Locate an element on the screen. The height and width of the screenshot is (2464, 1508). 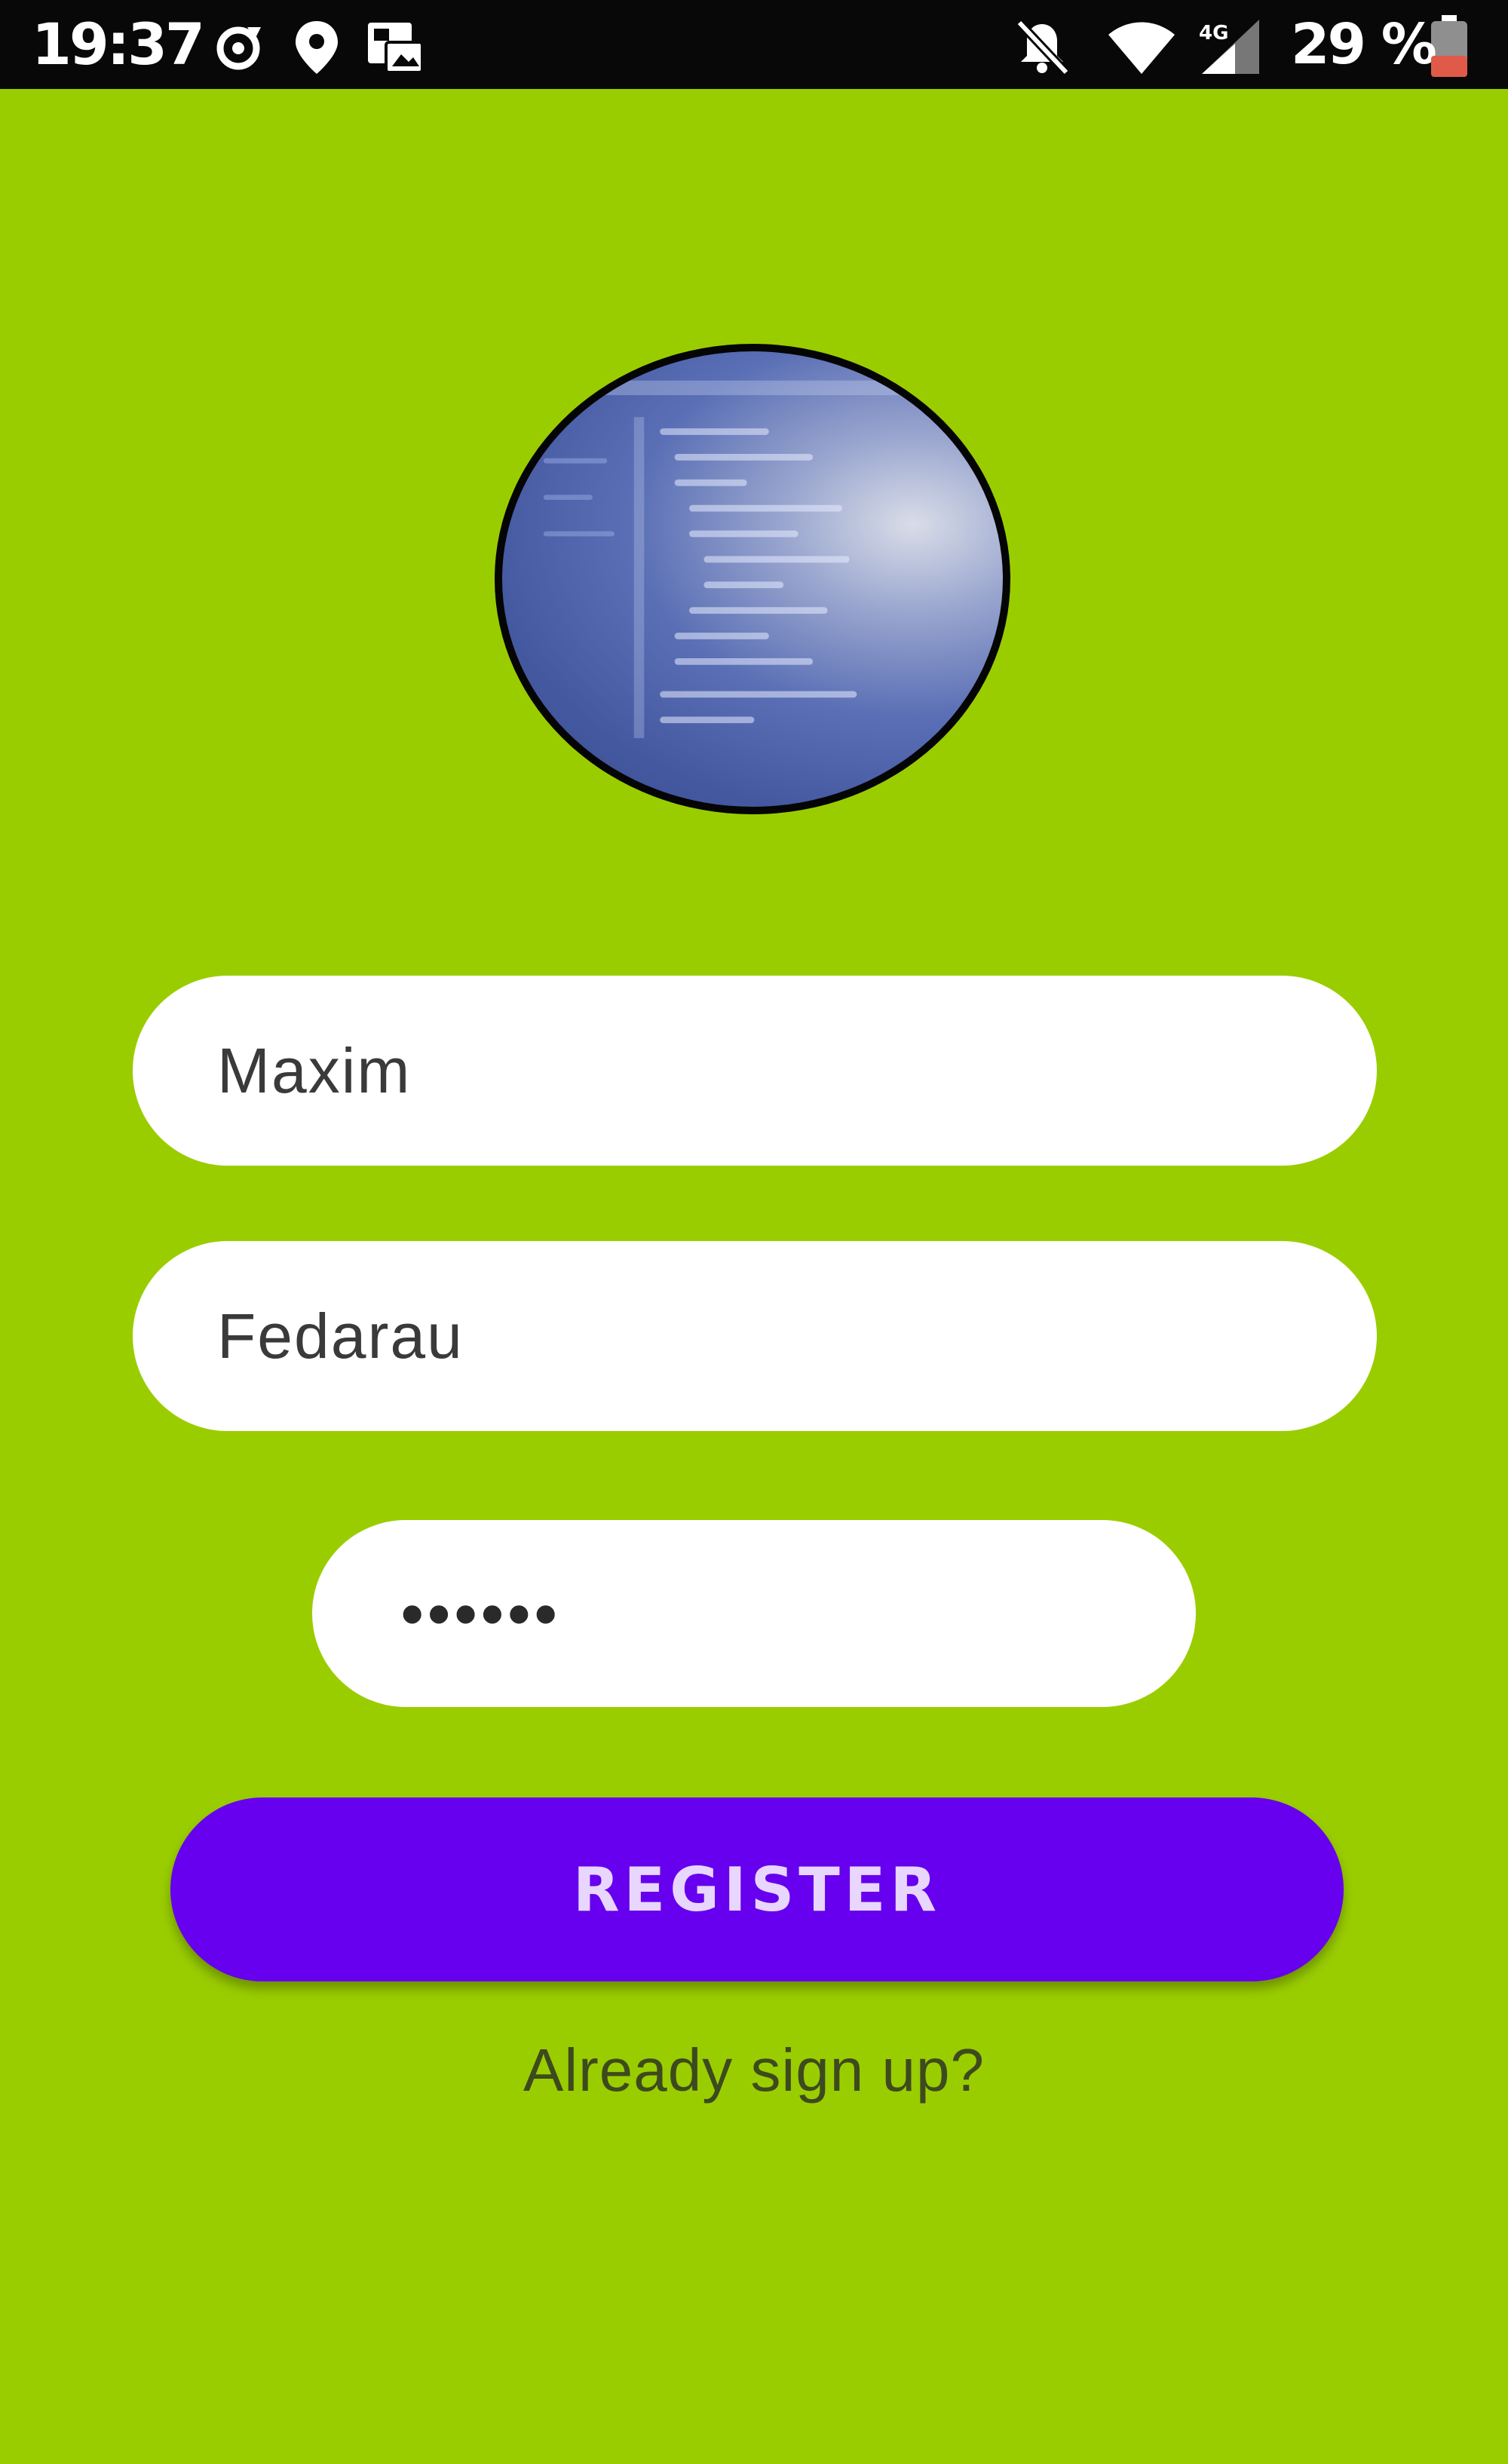
register-button: REGISTER is located at coordinates (757, 1889).